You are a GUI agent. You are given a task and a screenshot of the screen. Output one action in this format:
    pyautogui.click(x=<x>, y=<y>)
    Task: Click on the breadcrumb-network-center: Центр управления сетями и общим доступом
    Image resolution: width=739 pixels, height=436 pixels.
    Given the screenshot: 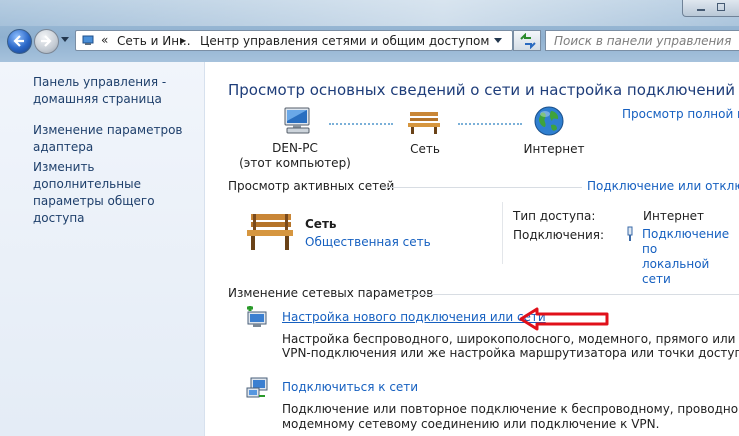 What is the action you would take?
    pyautogui.click(x=344, y=41)
    